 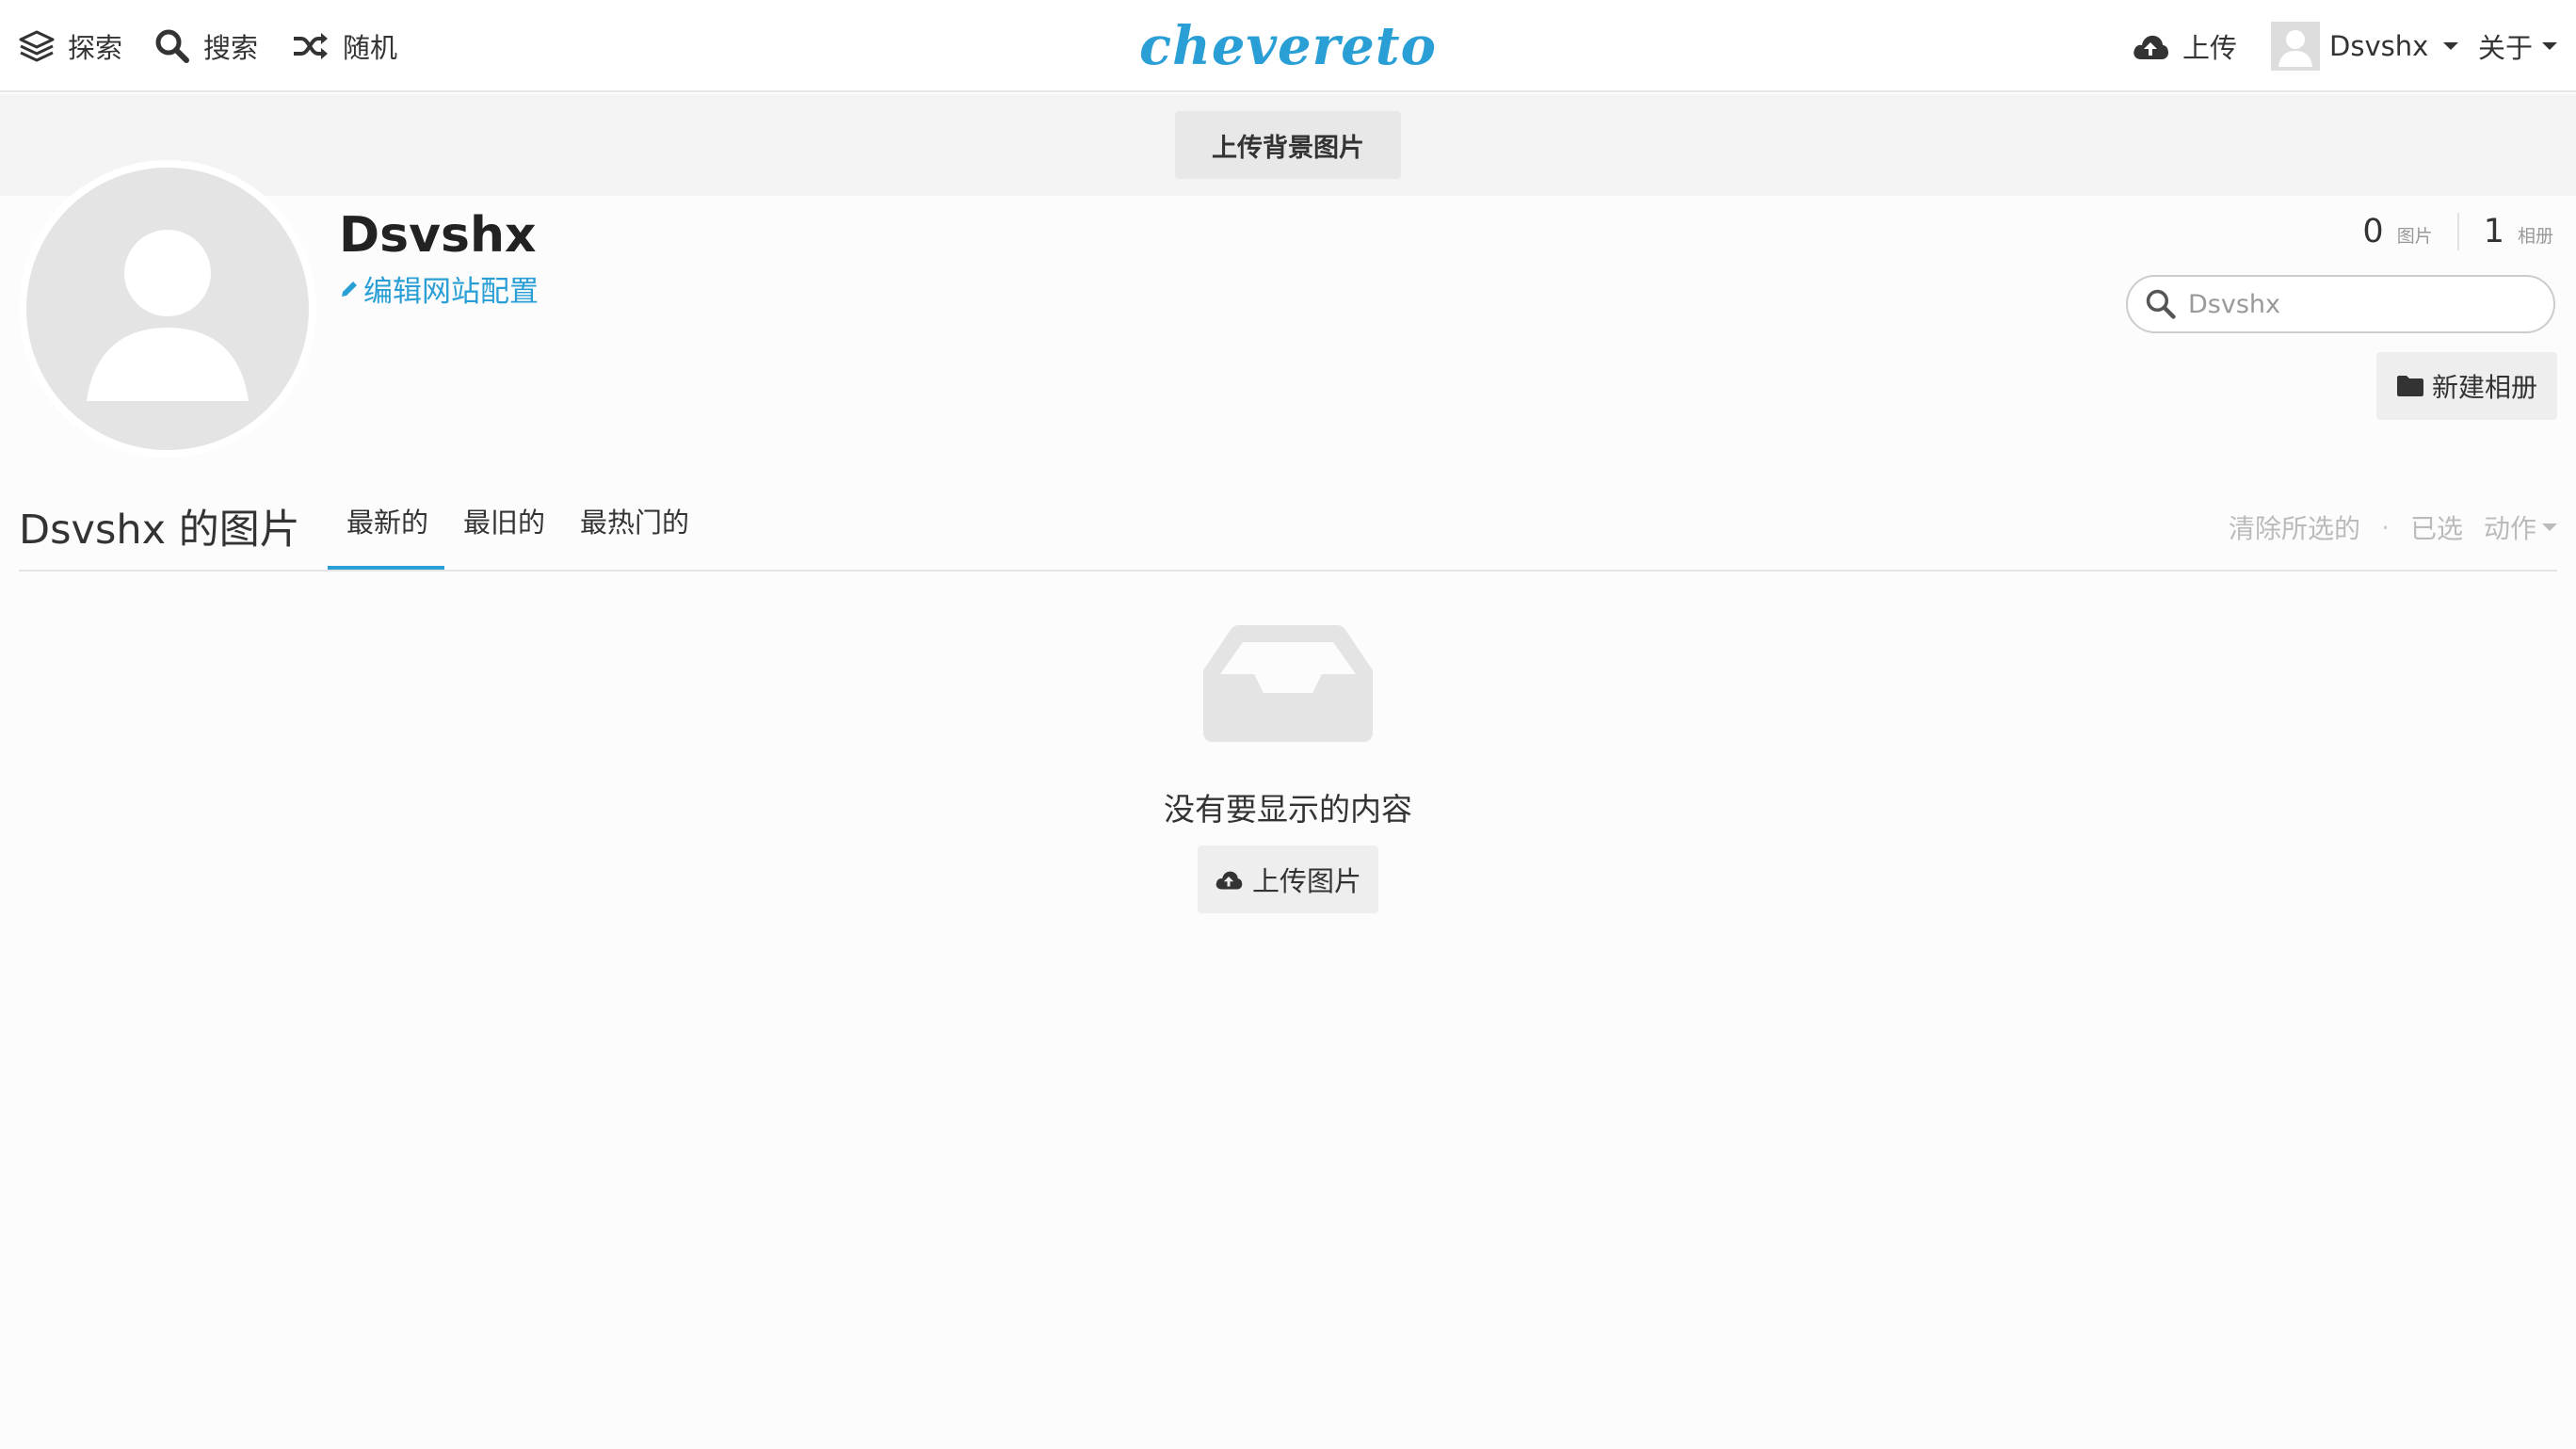 I want to click on albums-stat: 1 相册, so click(x=2506, y=231).